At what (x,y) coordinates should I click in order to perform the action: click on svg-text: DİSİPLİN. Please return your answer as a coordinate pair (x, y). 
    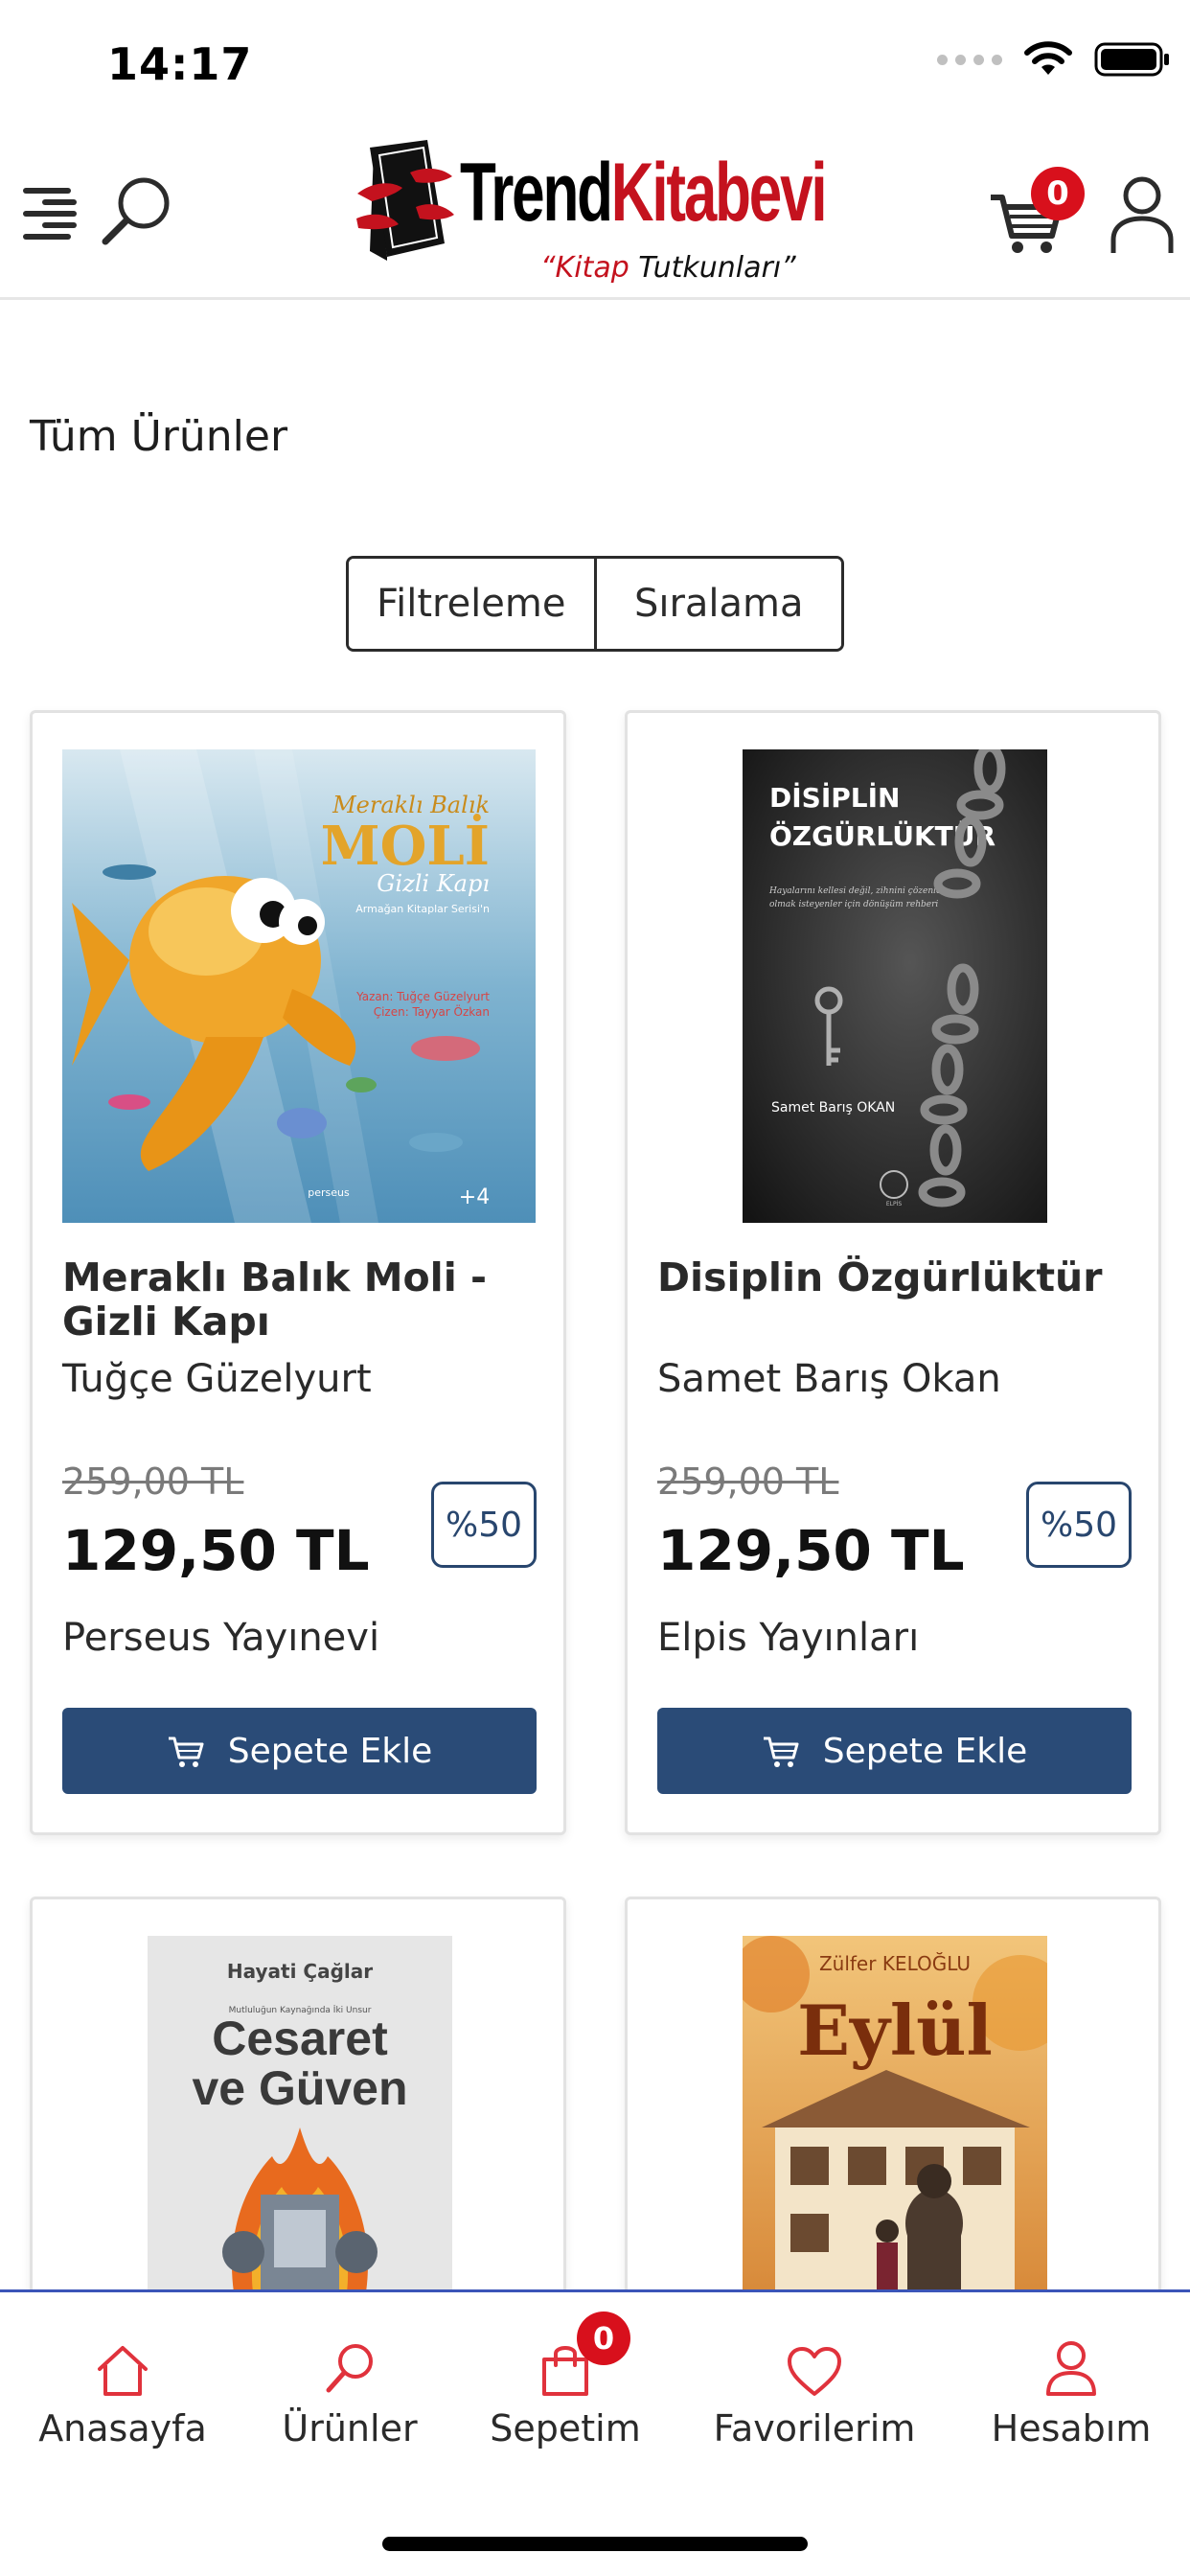
    Looking at the image, I should click on (835, 797).